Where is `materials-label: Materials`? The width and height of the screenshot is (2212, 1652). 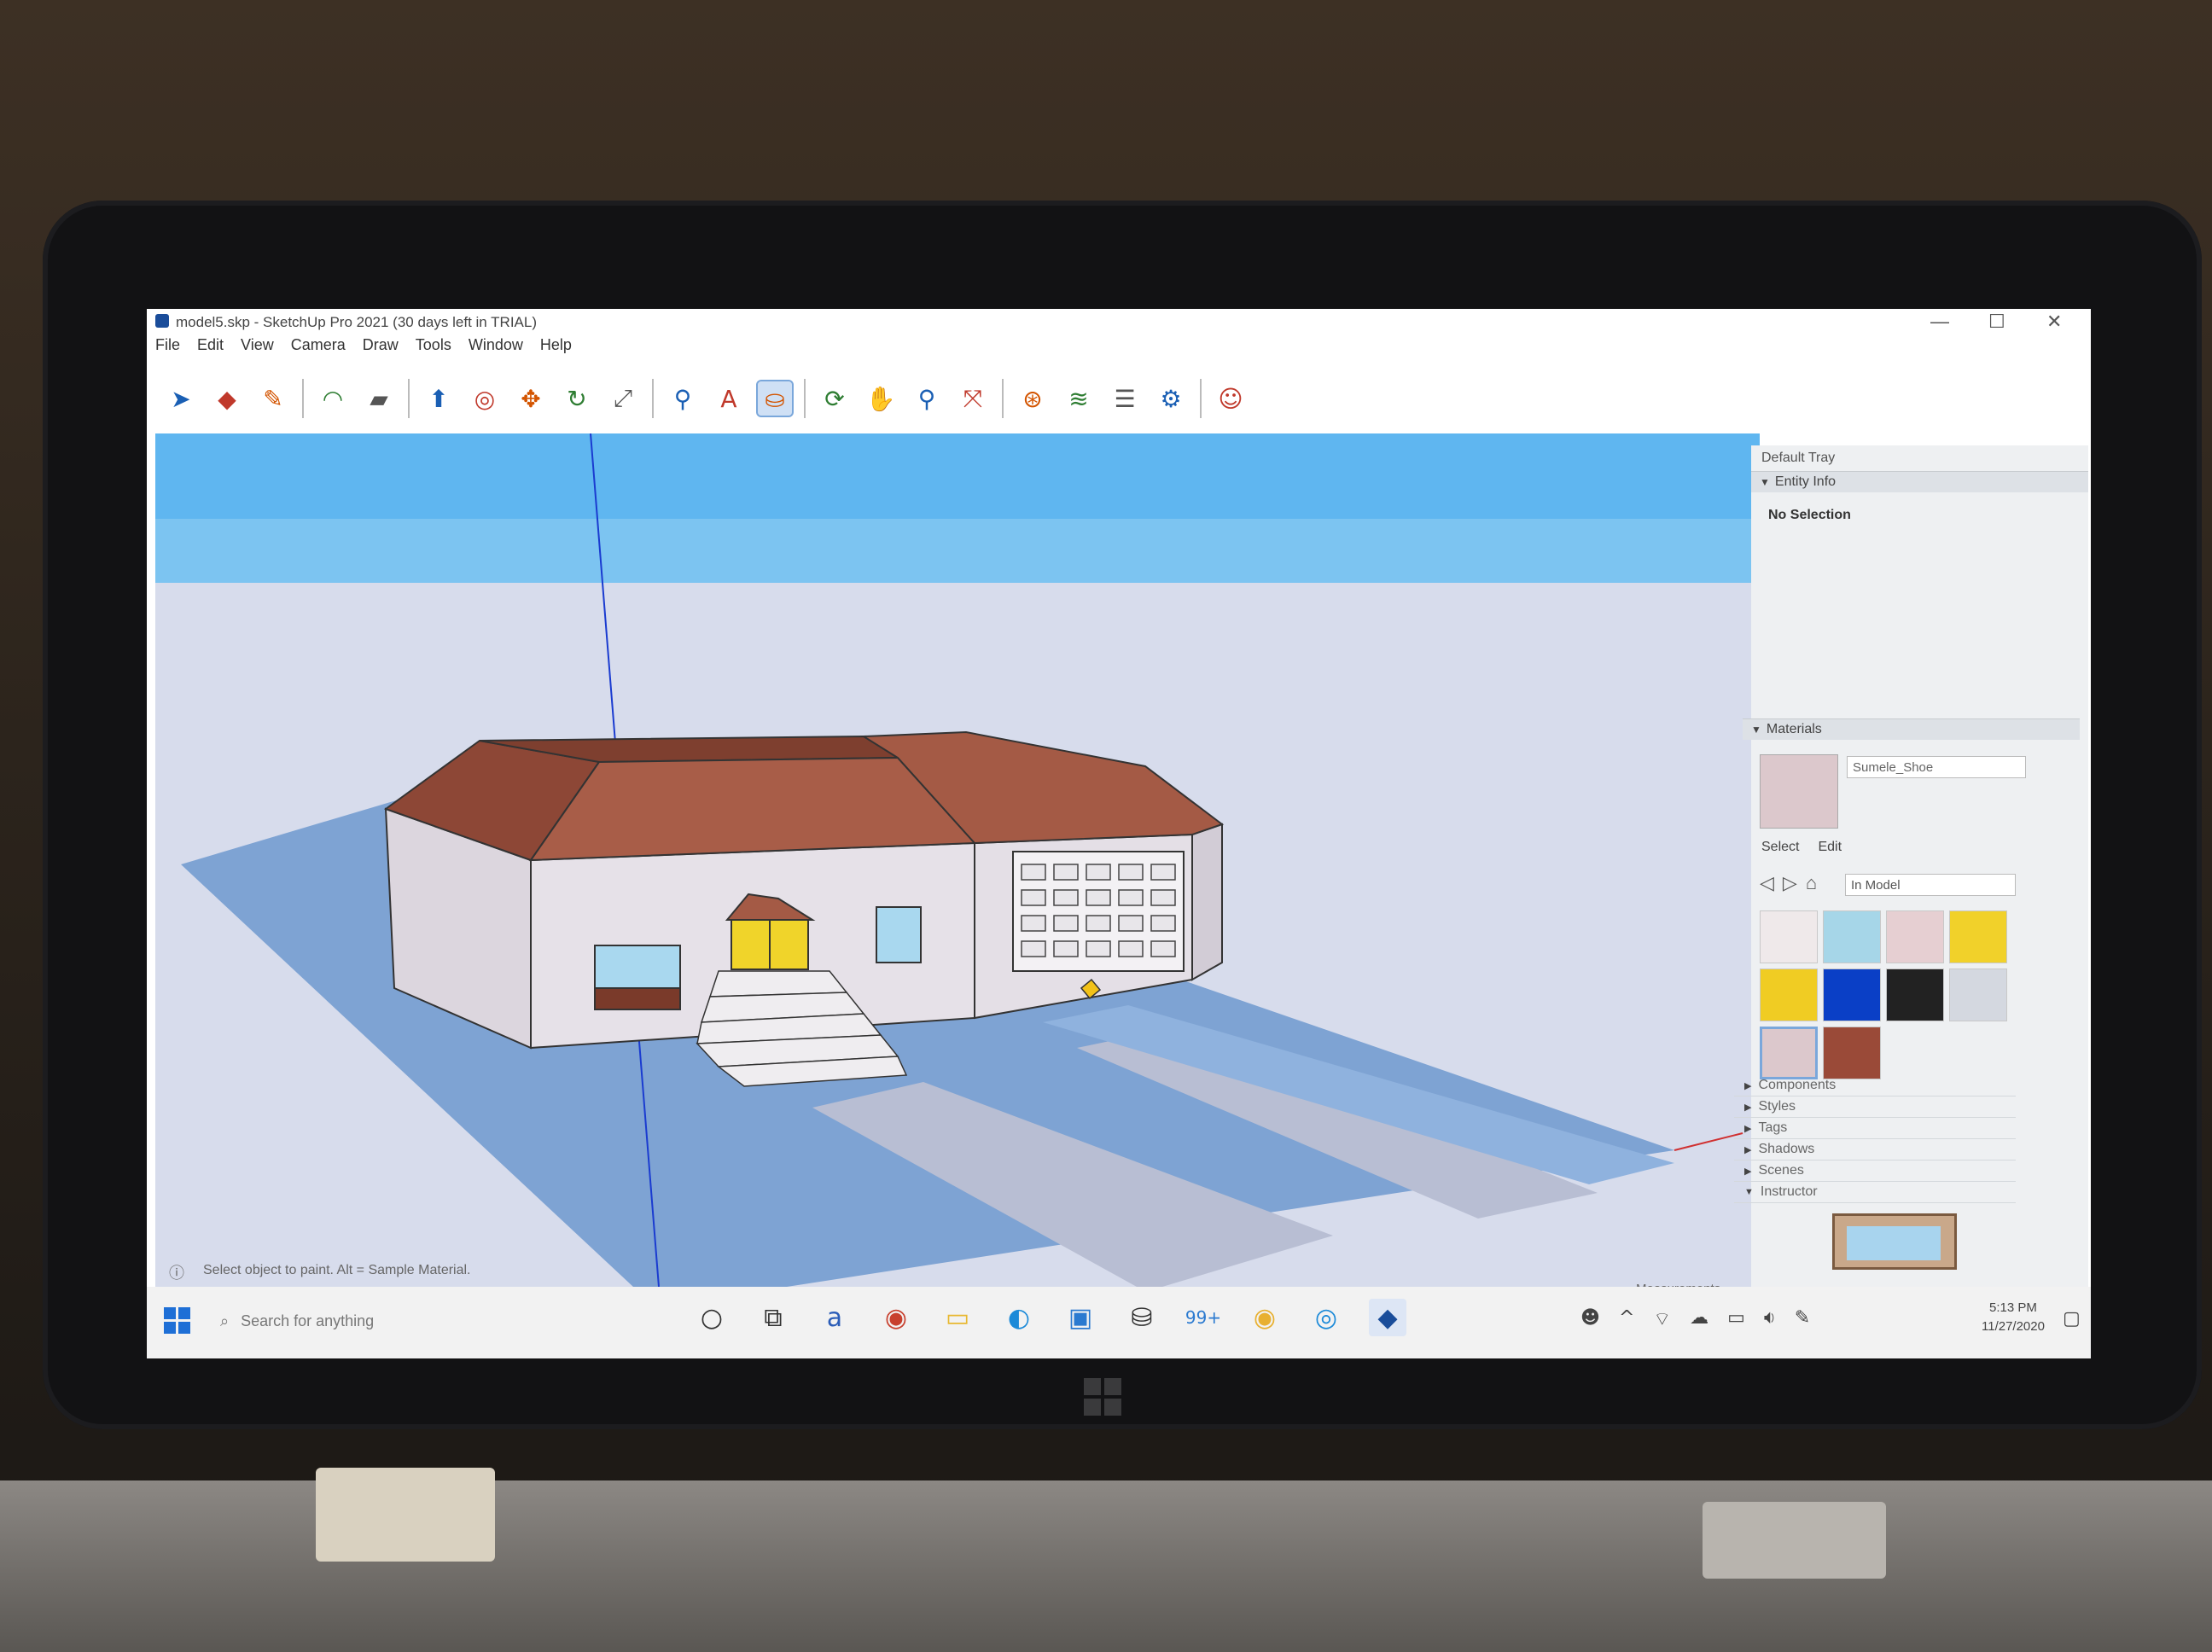
materials-label: Materials is located at coordinates (1794, 729).